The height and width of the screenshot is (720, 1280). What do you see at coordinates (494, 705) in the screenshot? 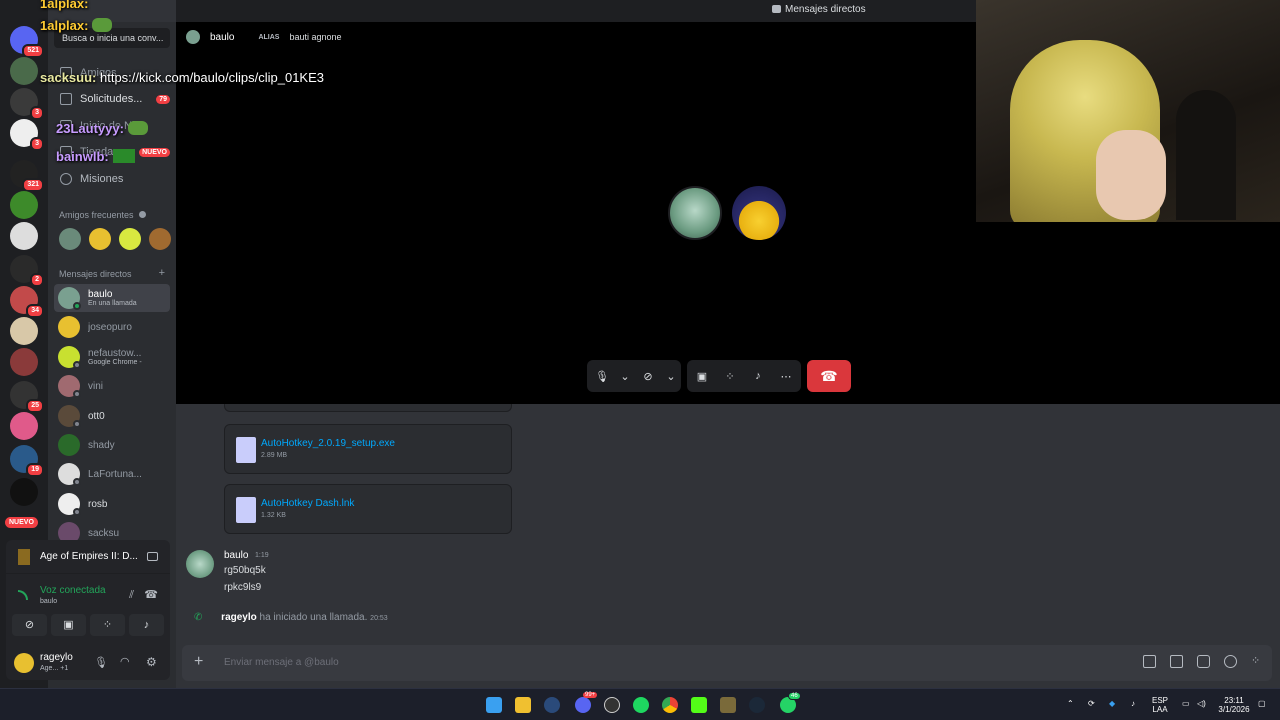
I see `windows-start-icon` at bounding box center [494, 705].